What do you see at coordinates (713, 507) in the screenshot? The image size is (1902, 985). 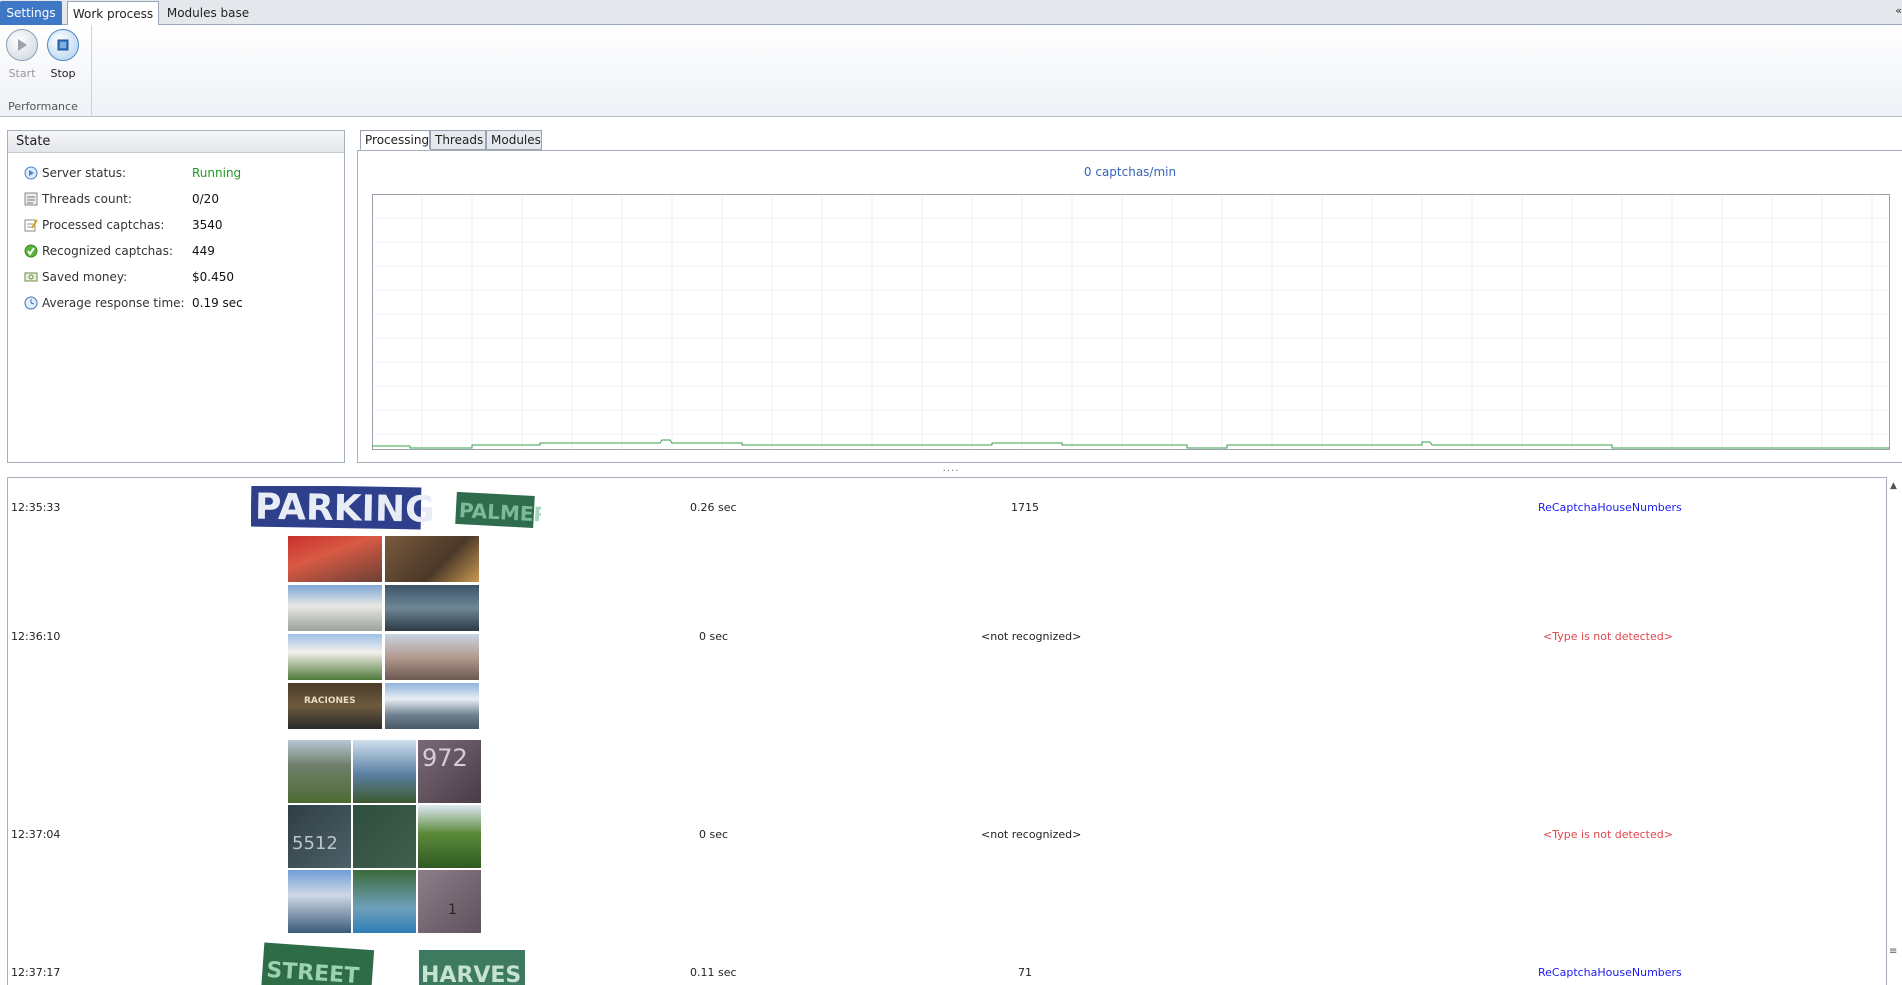 I see `log-response-time: 0.26 sec` at bounding box center [713, 507].